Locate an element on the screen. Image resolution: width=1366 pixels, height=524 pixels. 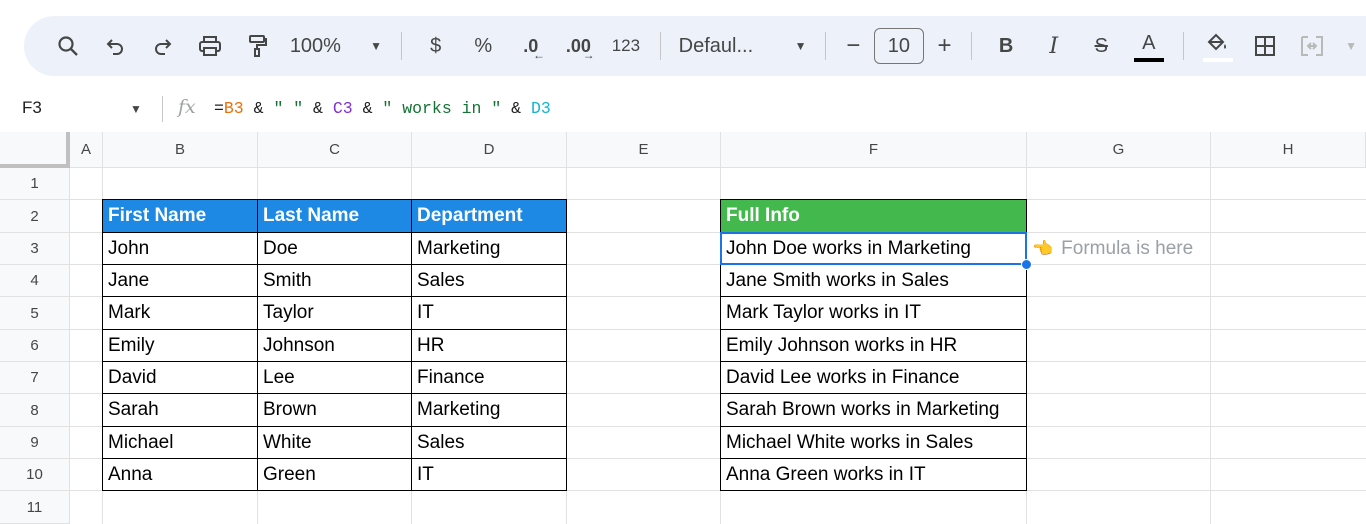
cell-b10: Anna is located at coordinates (180, 474).